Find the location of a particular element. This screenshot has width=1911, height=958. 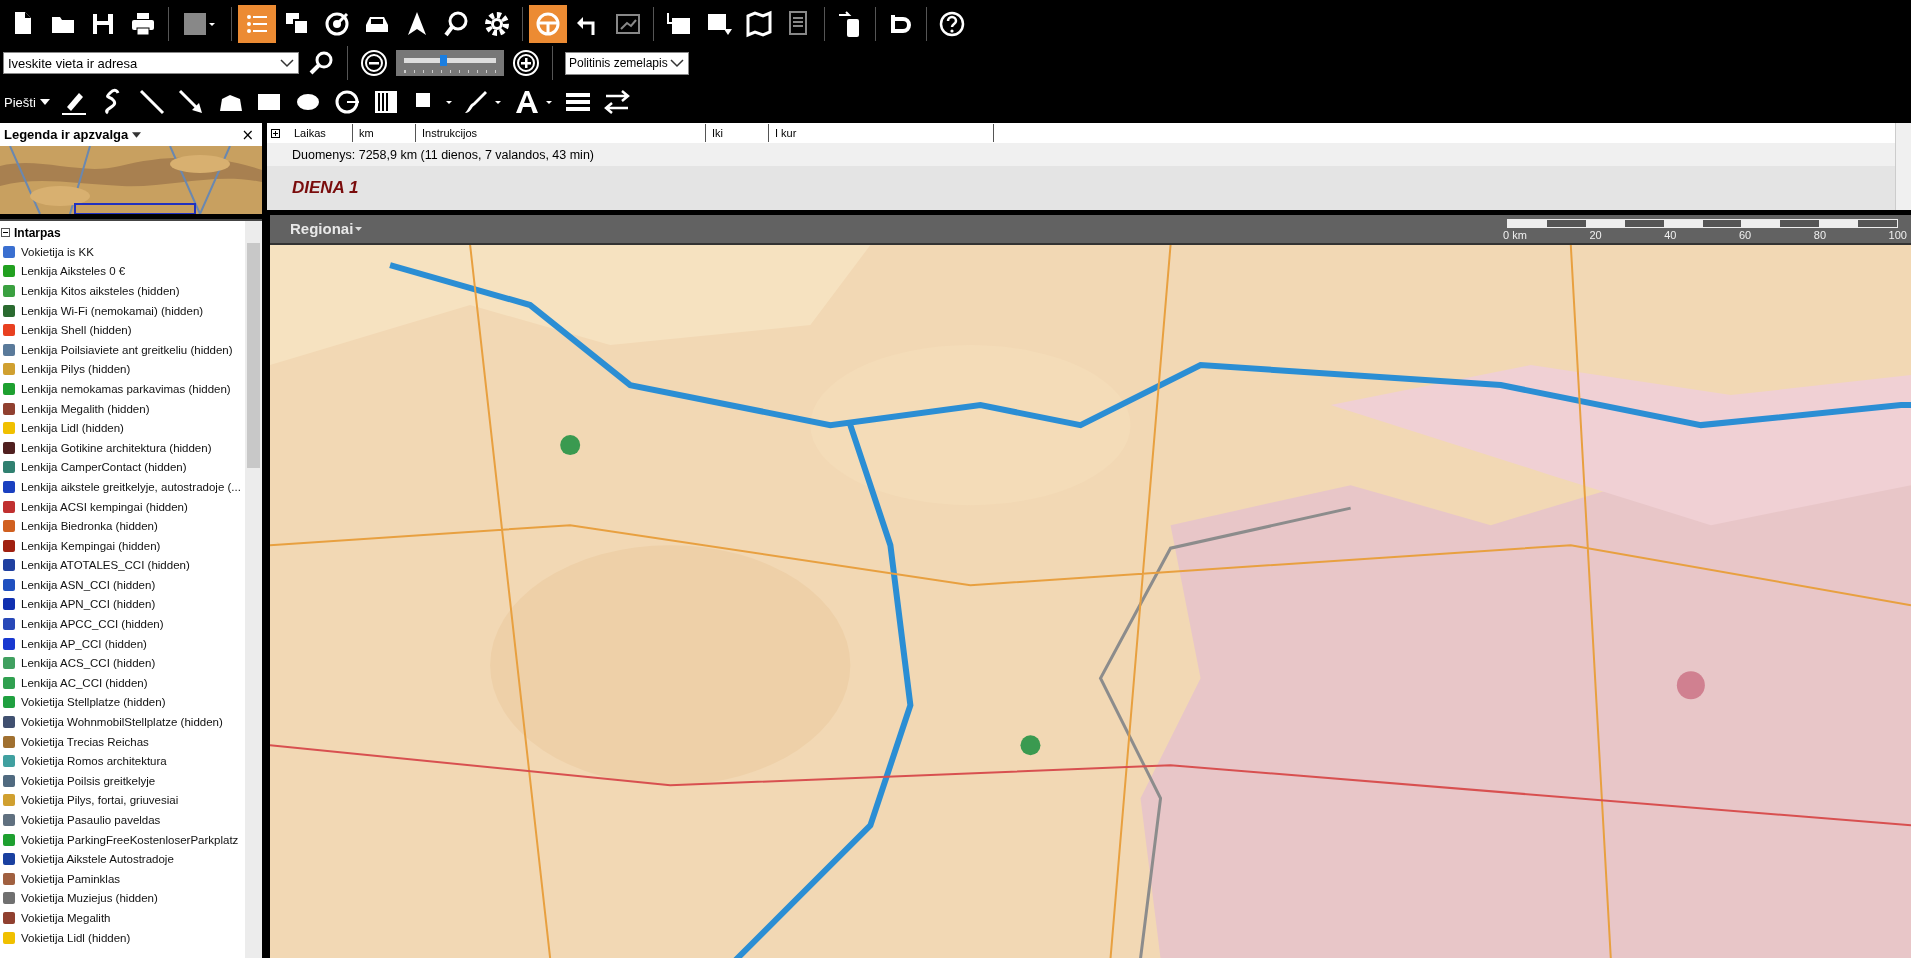

layer-label: Lenkija Biedronka (hidden) is located at coordinates (89, 526).